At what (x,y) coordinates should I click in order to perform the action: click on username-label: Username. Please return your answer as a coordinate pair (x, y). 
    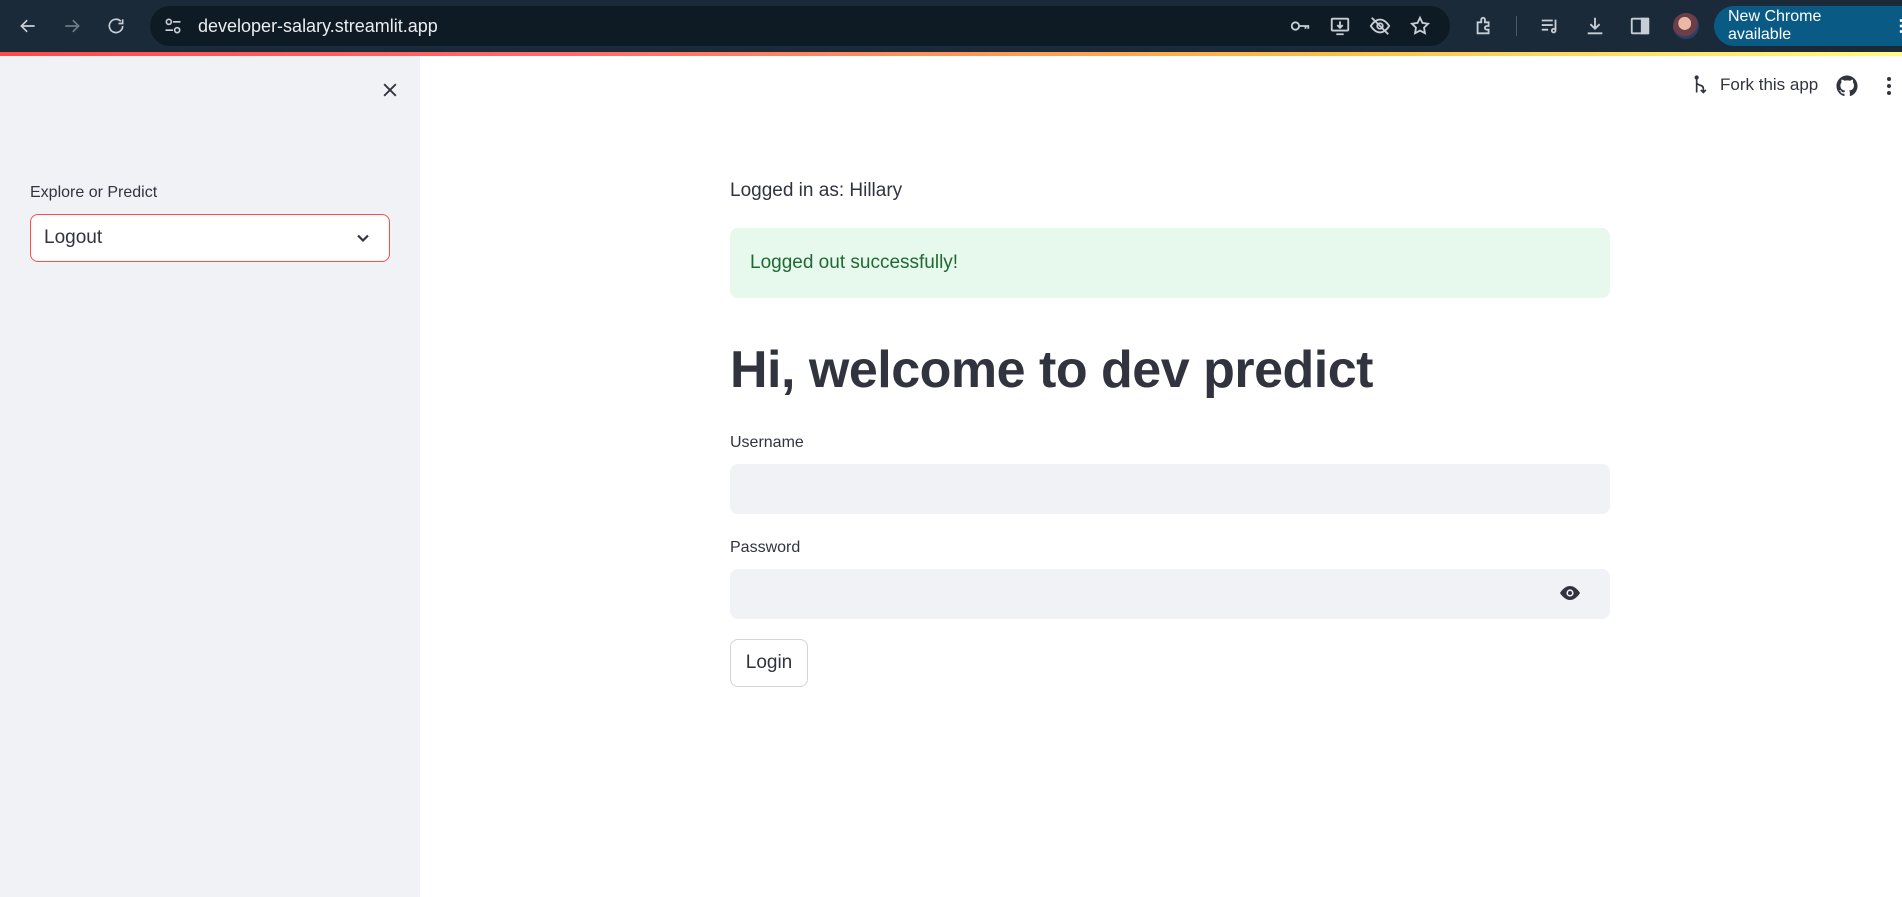
    Looking at the image, I should click on (767, 442).